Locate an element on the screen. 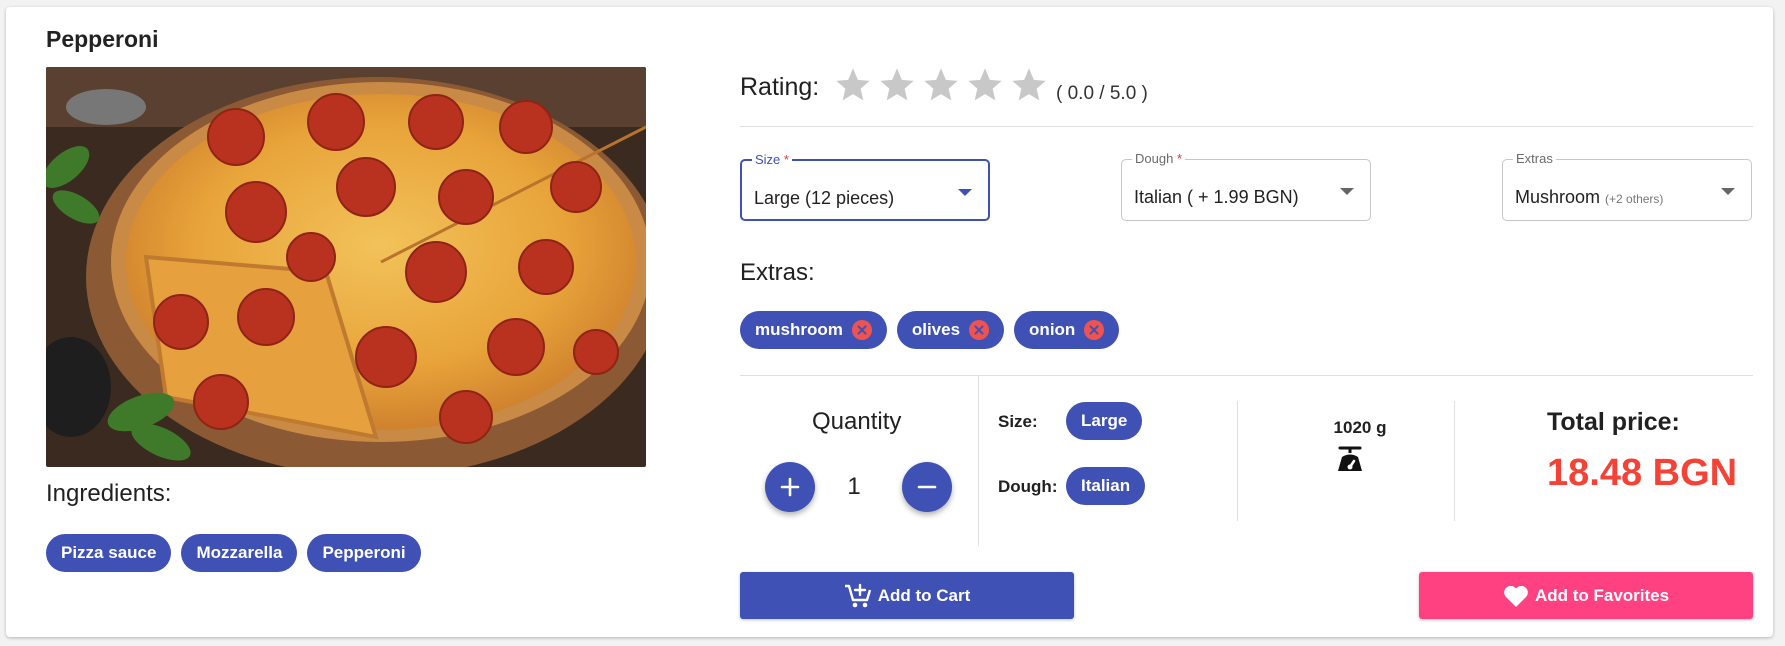 This screenshot has height=646, width=1785. dough-select-label: Dough * is located at coordinates (1158, 158).